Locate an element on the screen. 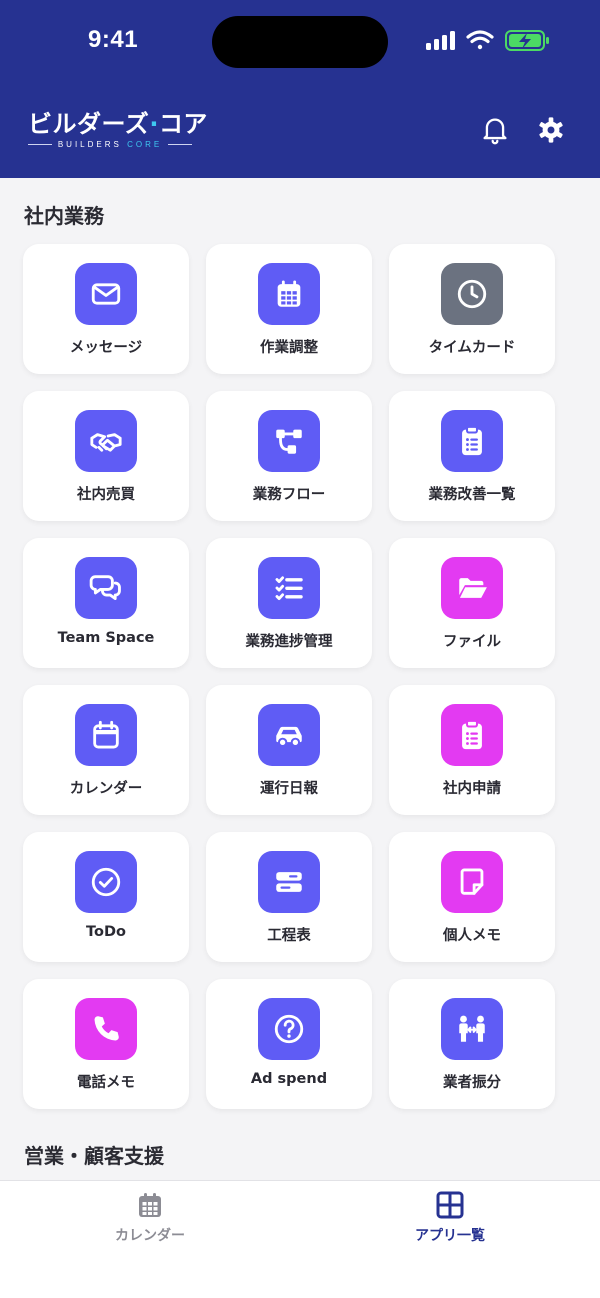 The image size is (600, 1298). app-card-17: Ad spend is located at coordinates (289, 1044).